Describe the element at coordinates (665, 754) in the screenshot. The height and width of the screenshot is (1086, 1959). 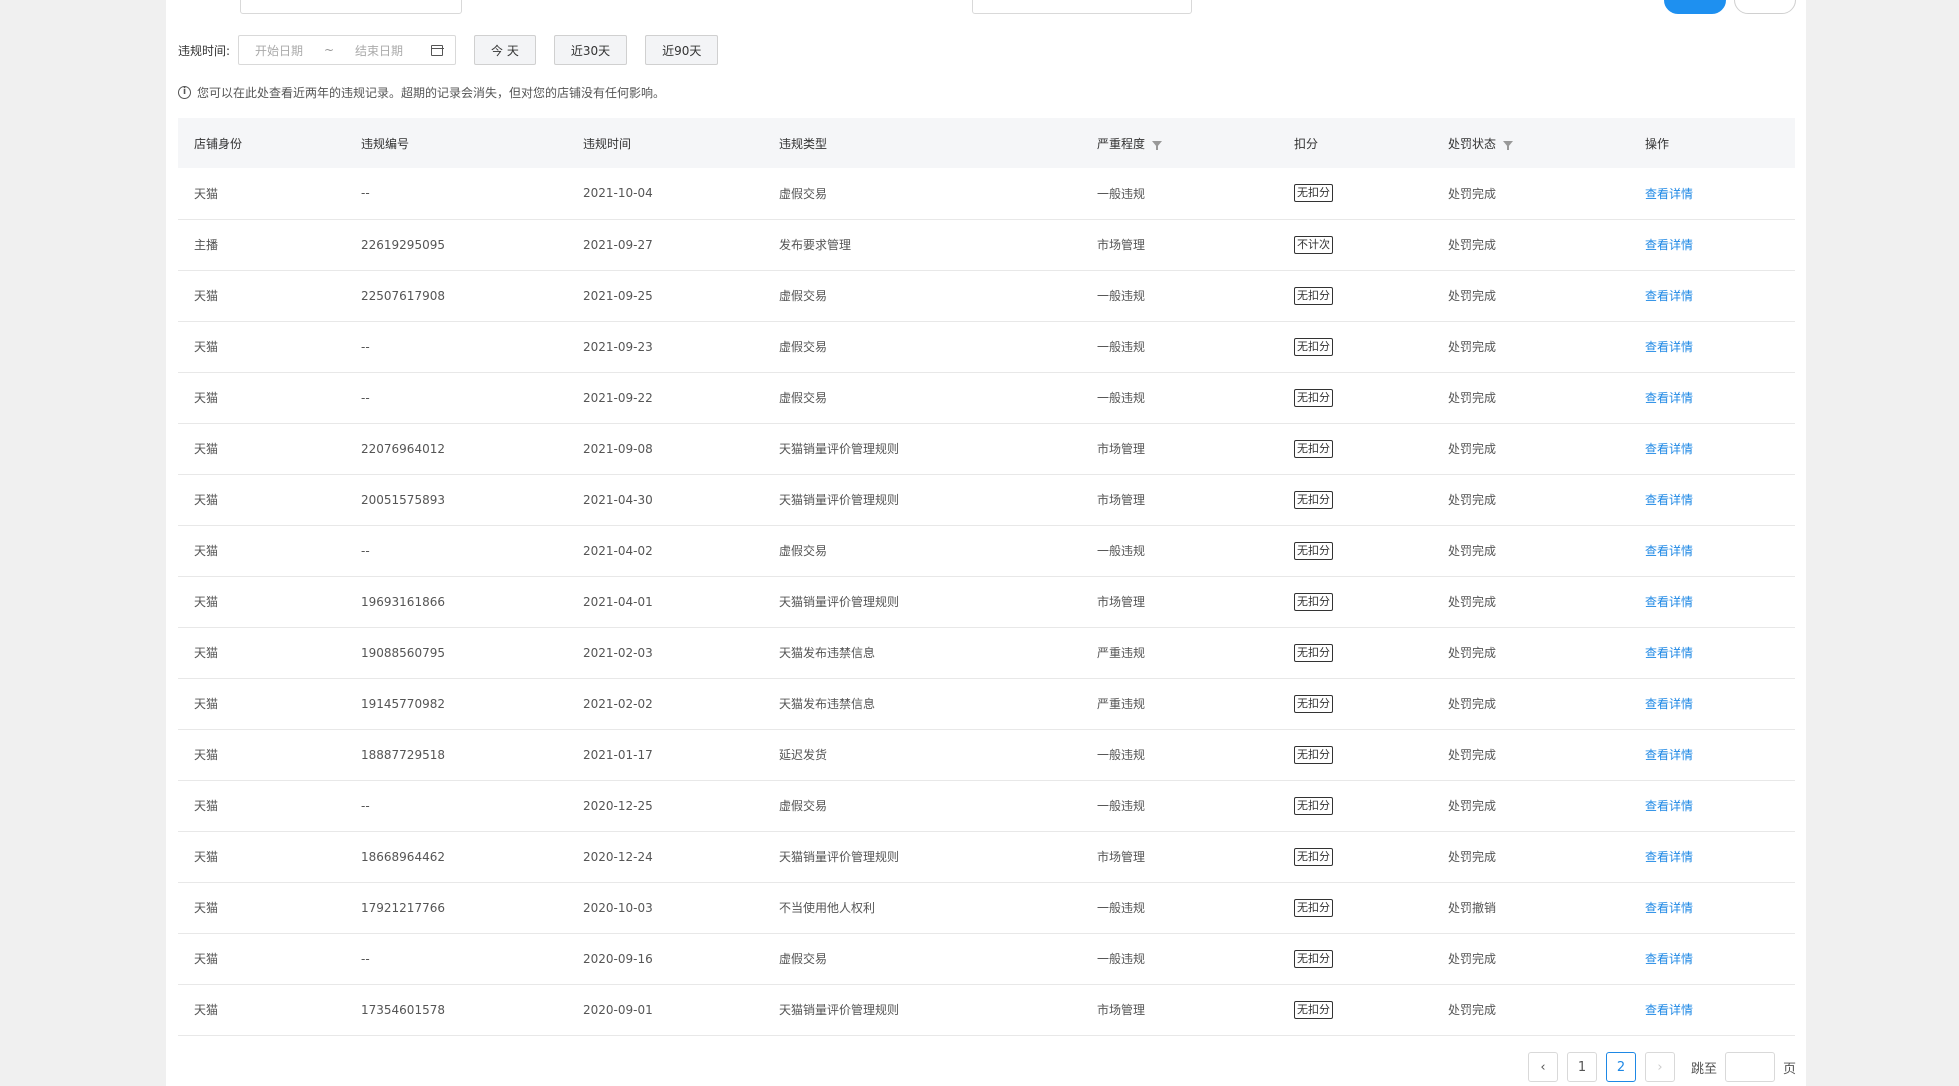
I see `cell-date-cell: 2021-01-17` at that location.